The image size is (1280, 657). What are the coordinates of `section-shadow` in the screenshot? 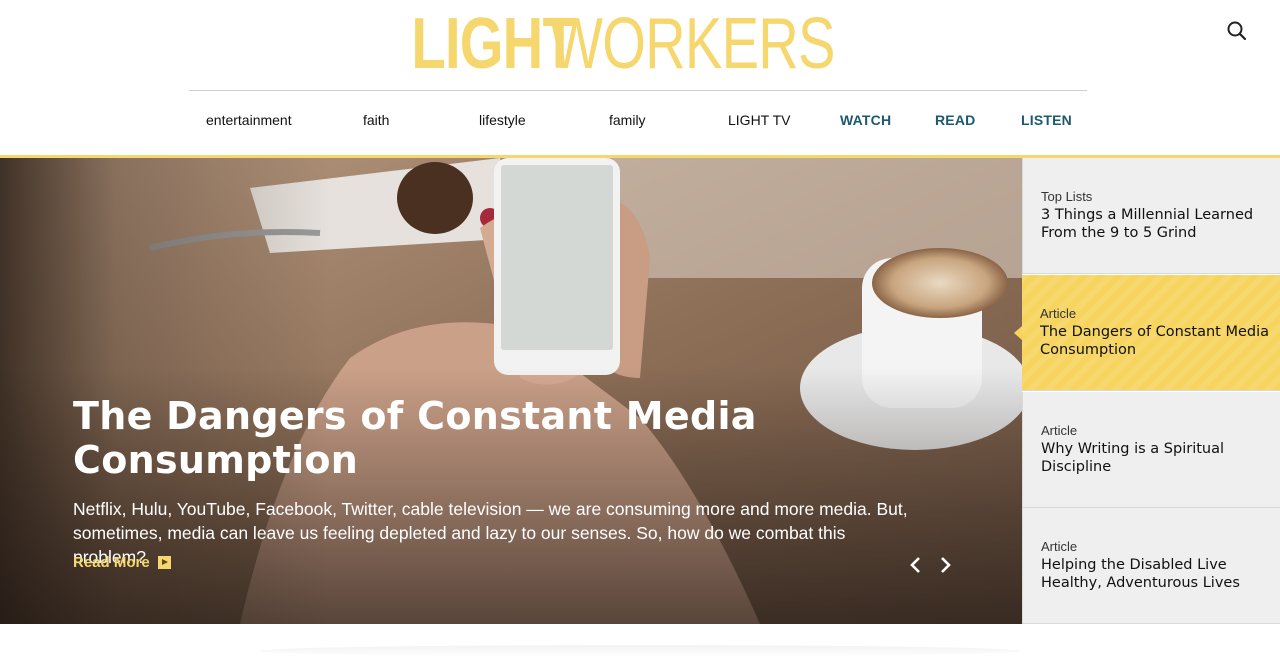 It's located at (640, 651).